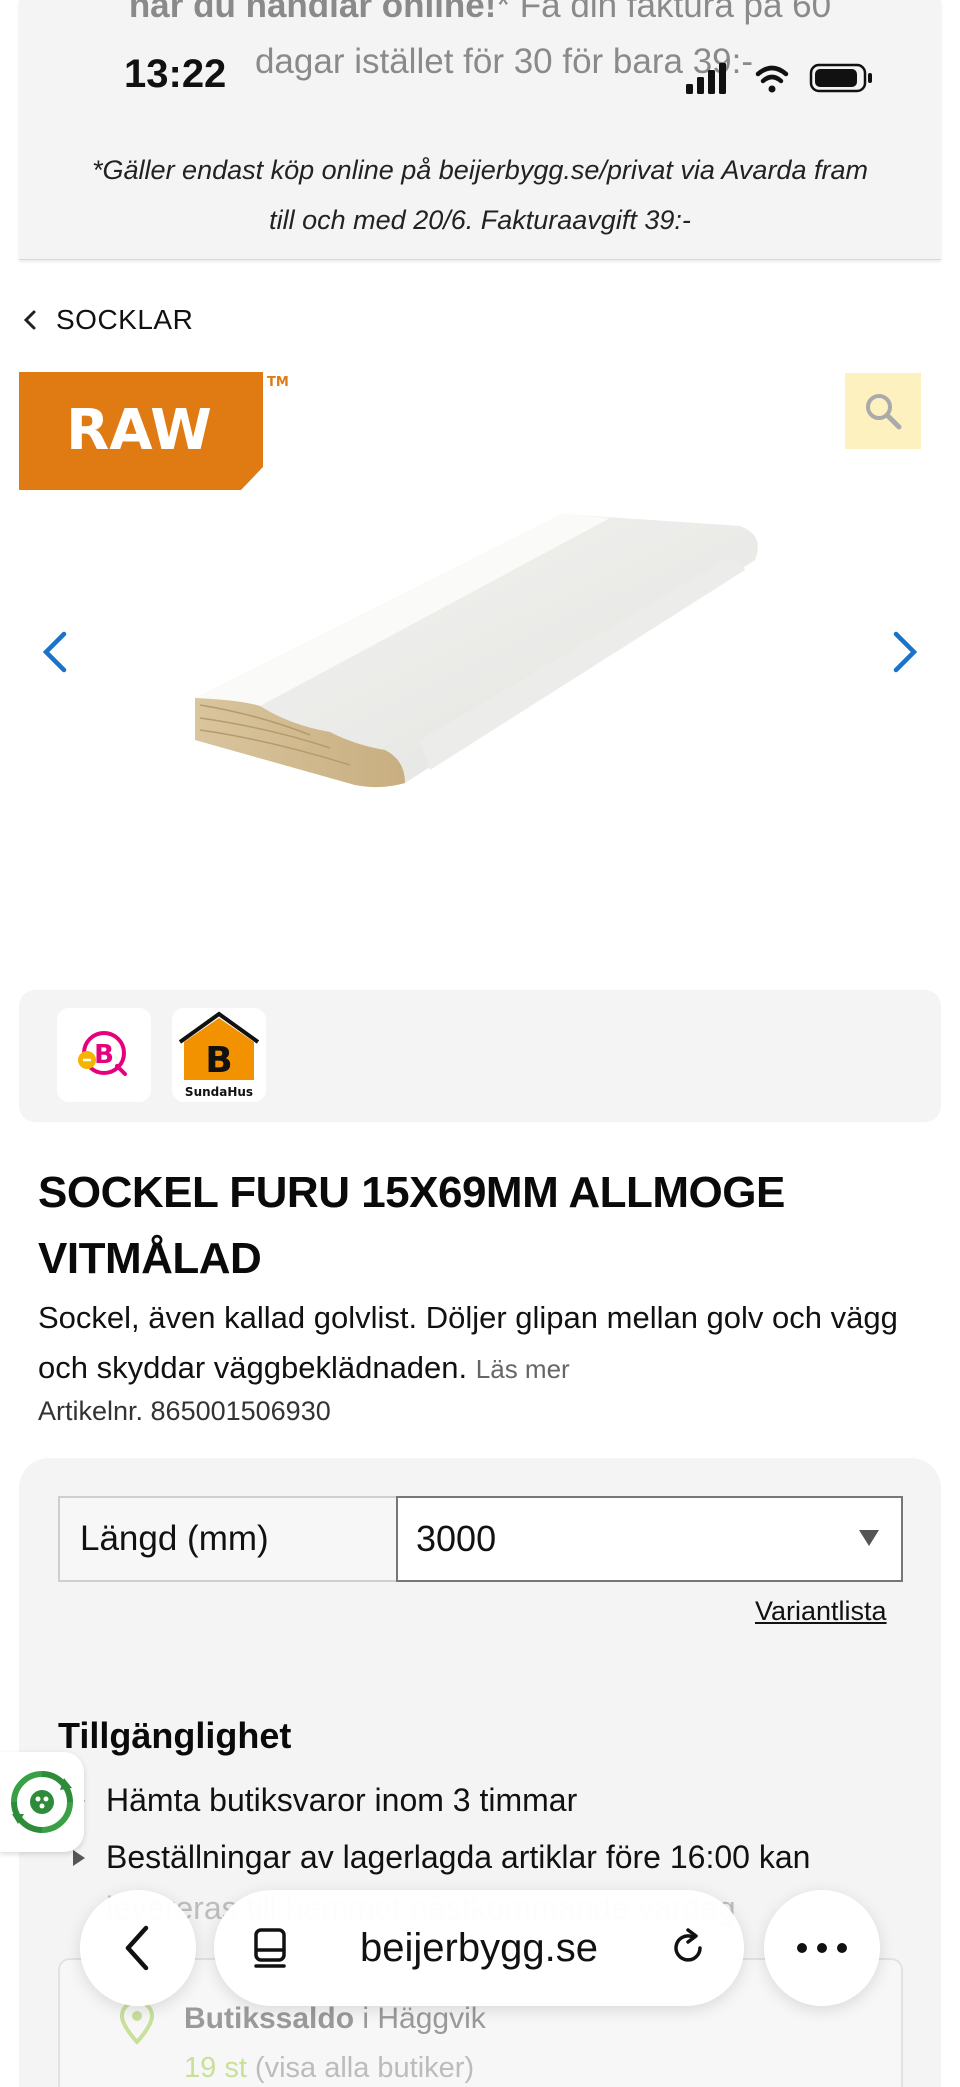  I want to click on product-title-line-2: VITMÅLAD, so click(150, 1258).